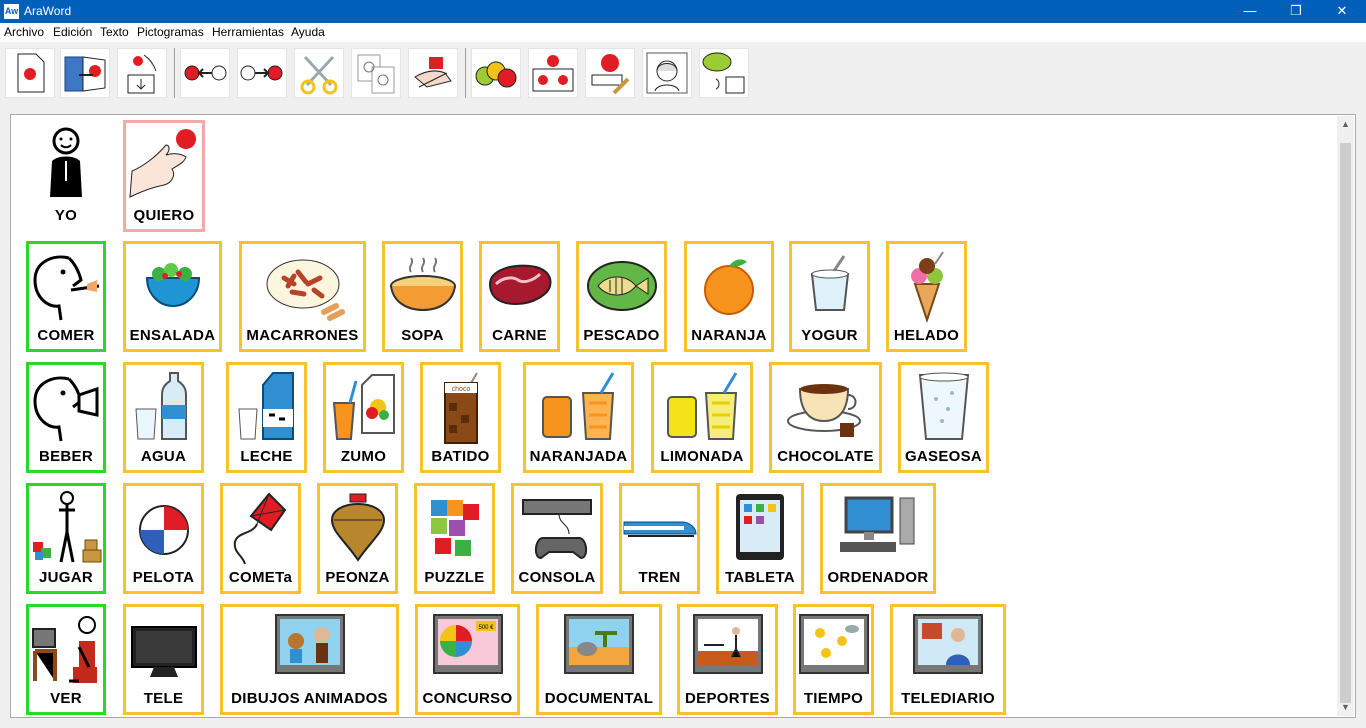 This screenshot has width=1366, height=728. Describe the element at coordinates (163, 698) in the screenshot. I see `card-label: TELE` at that location.